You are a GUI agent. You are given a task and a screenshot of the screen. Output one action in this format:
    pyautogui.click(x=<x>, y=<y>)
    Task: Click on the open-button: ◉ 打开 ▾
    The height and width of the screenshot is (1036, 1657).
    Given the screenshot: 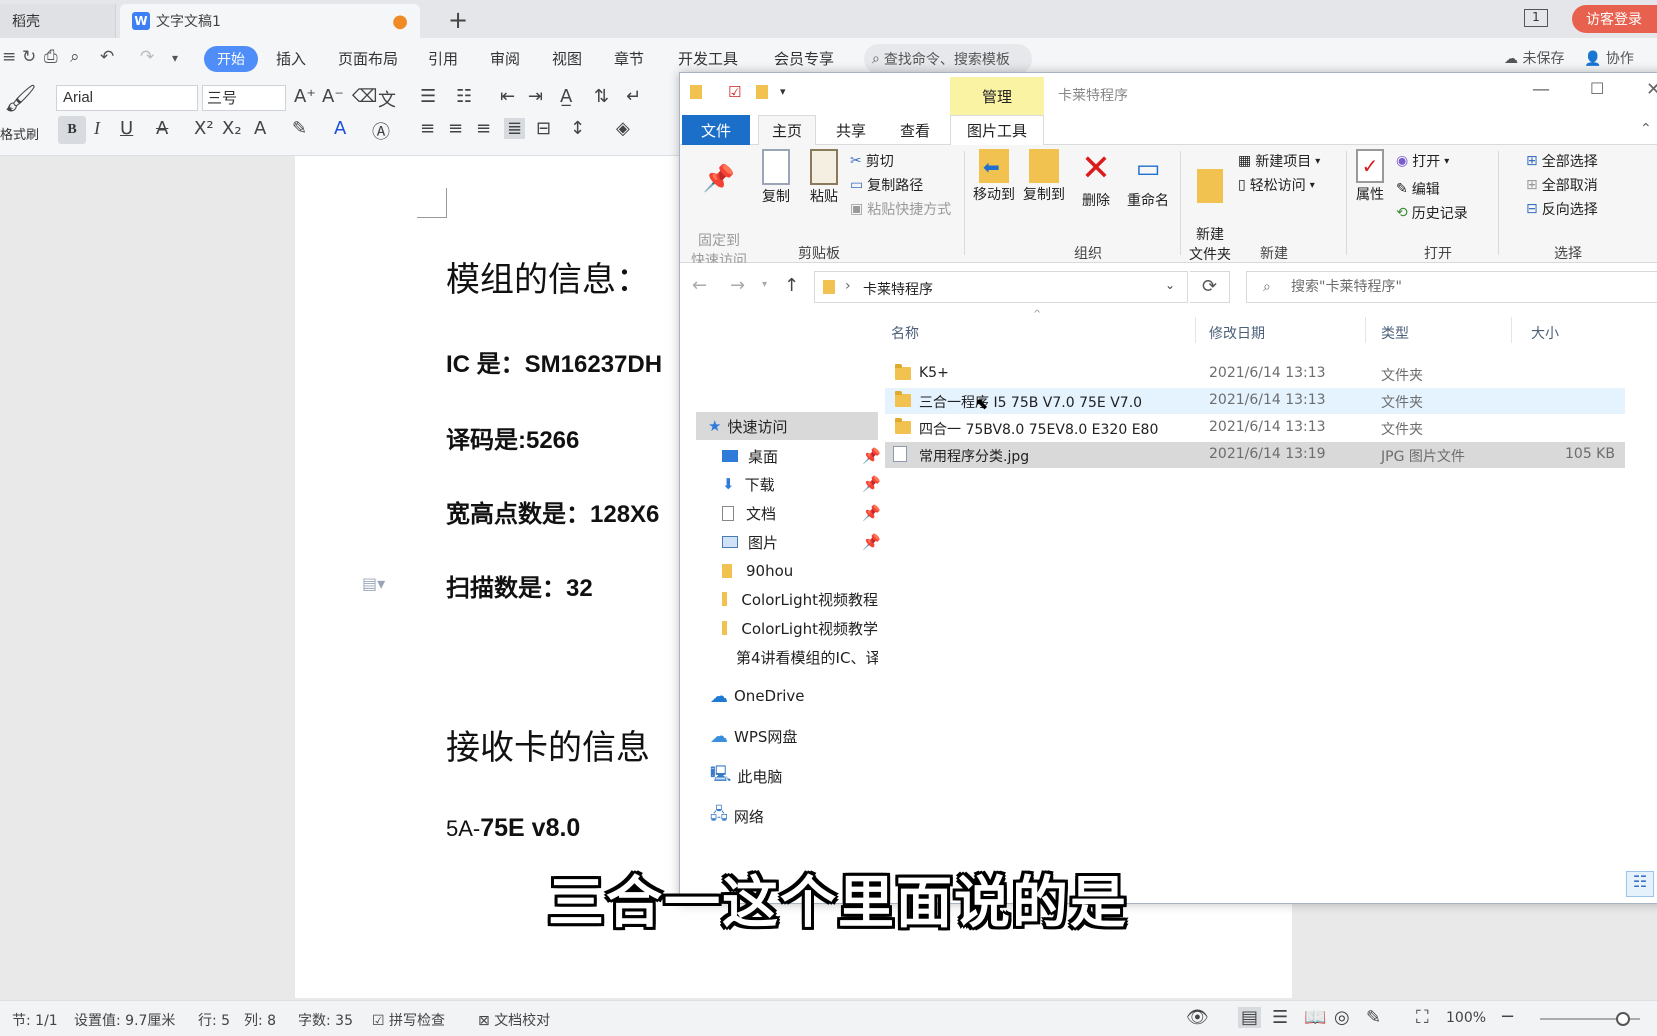 What is the action you would take?
    pyautogui.click(x=1422, y=161)
    